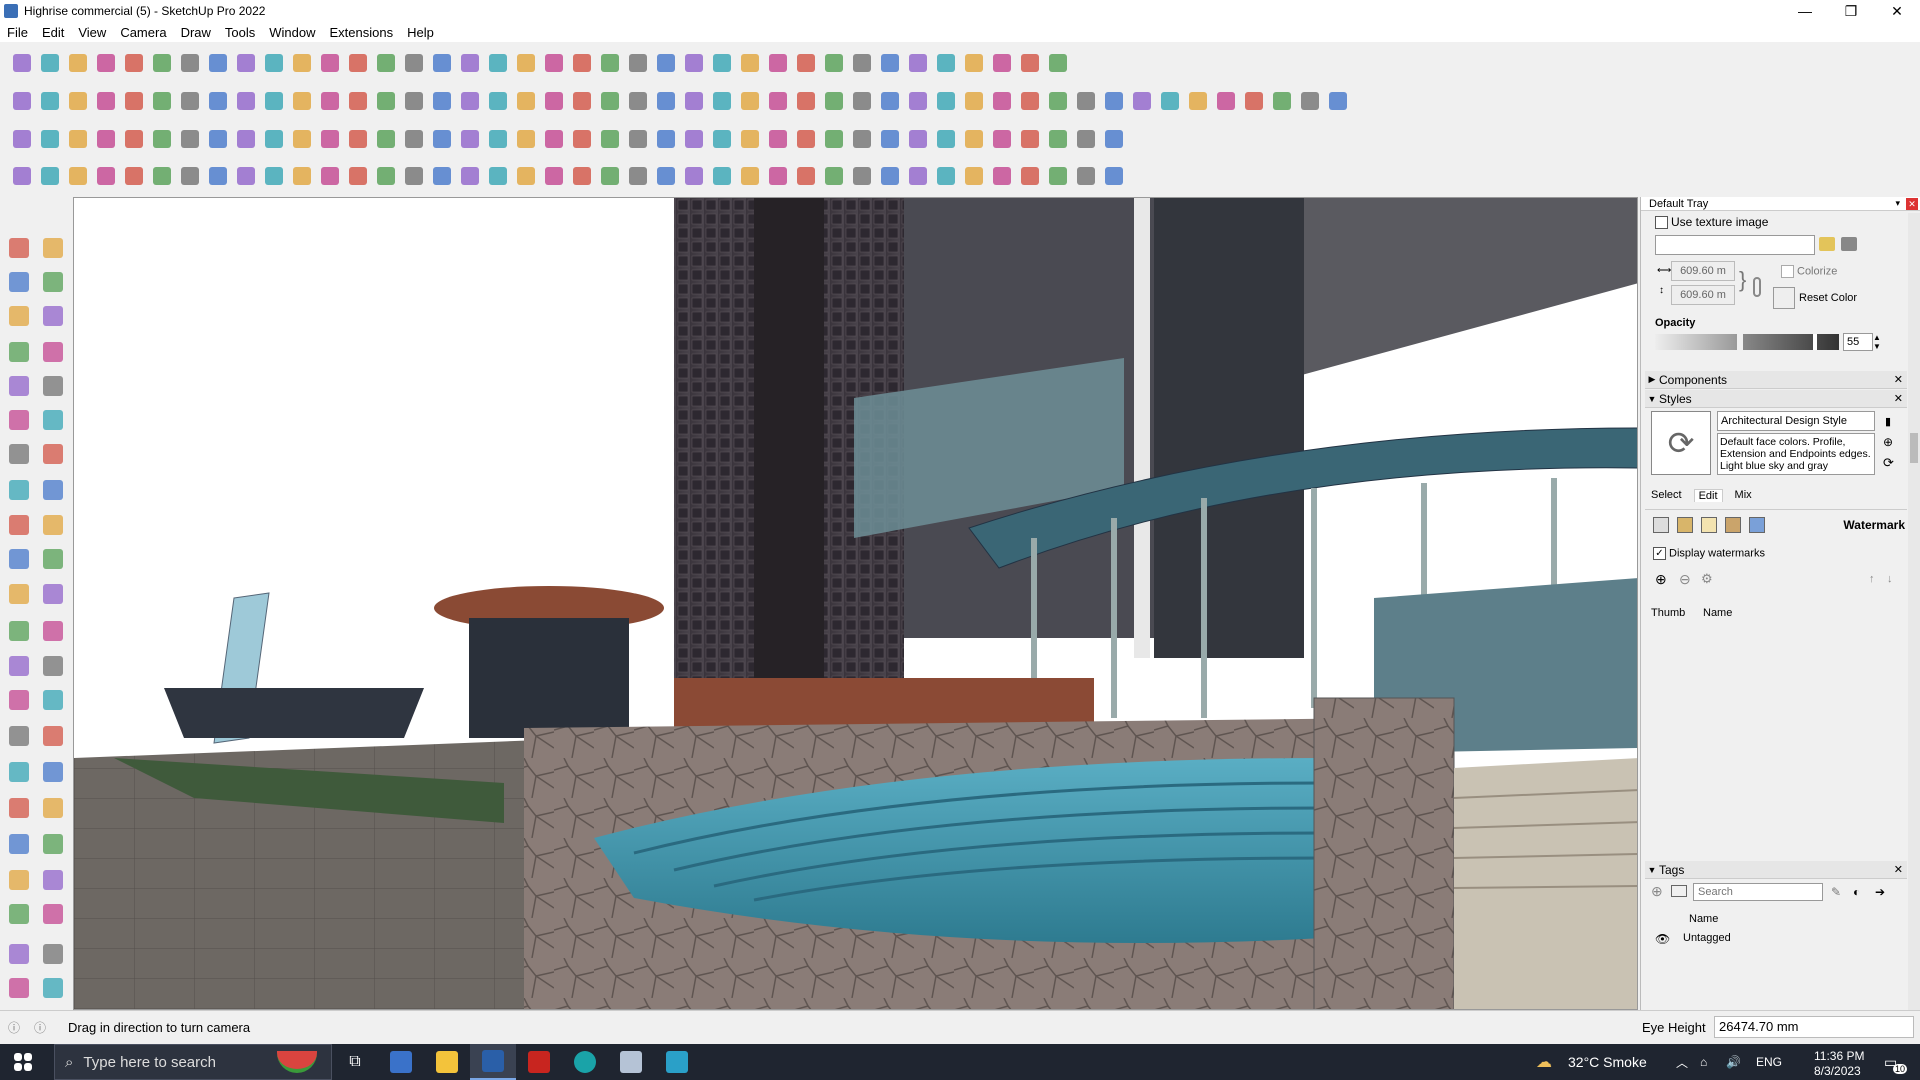  What do you see at coordinates (1735, 245) in the screenshot?
I see `texture-path-field` at bounding box center [1735, 245].